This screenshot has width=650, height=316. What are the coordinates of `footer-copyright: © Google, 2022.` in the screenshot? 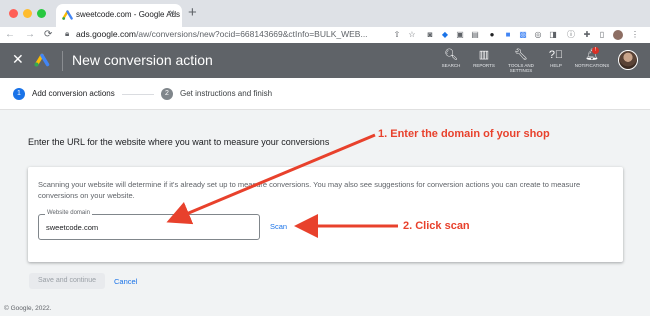 It's located at (28, 308).